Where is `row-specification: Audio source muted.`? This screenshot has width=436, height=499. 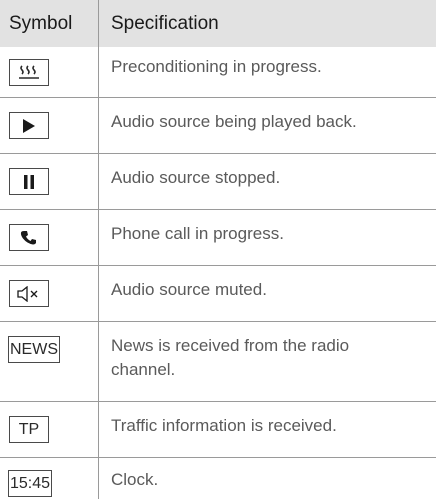
row-specification: Audio source muted. is located at coordinates (189, 289).